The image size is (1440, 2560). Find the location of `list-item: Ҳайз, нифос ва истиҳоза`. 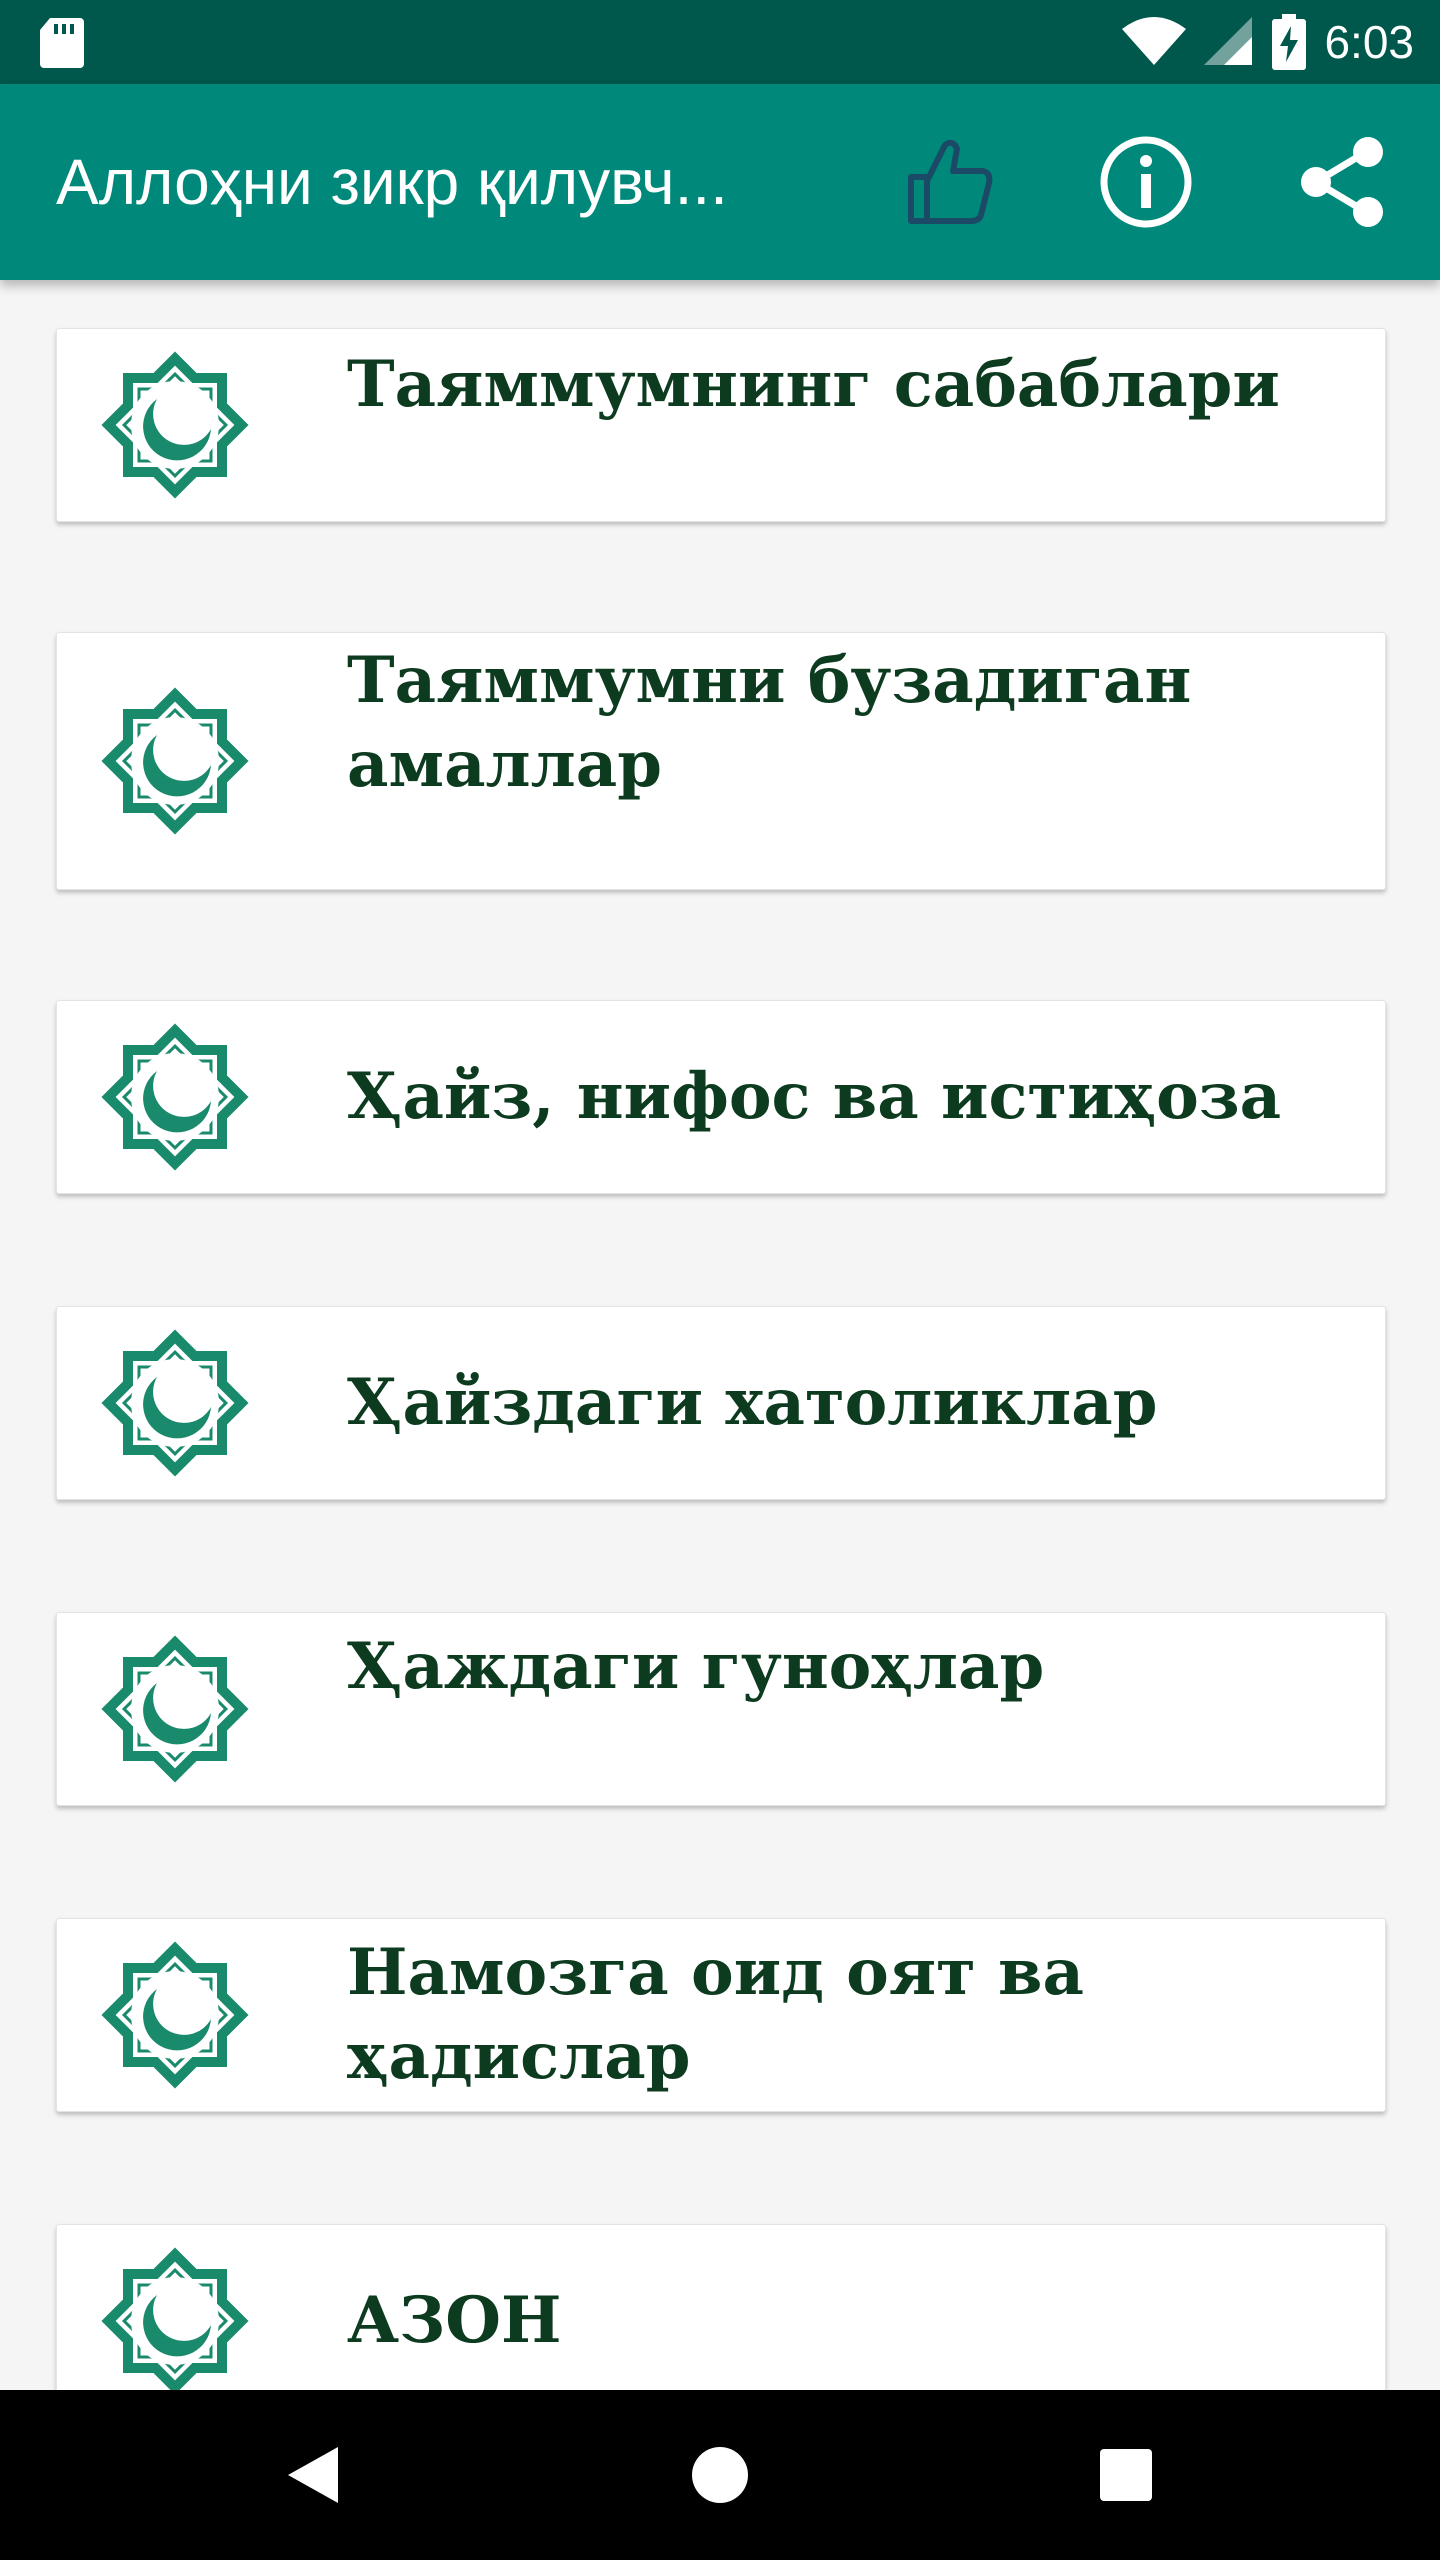

list-item: Ҳайз, нифос ва истиҳоза is located at coordinates (721, 1097).